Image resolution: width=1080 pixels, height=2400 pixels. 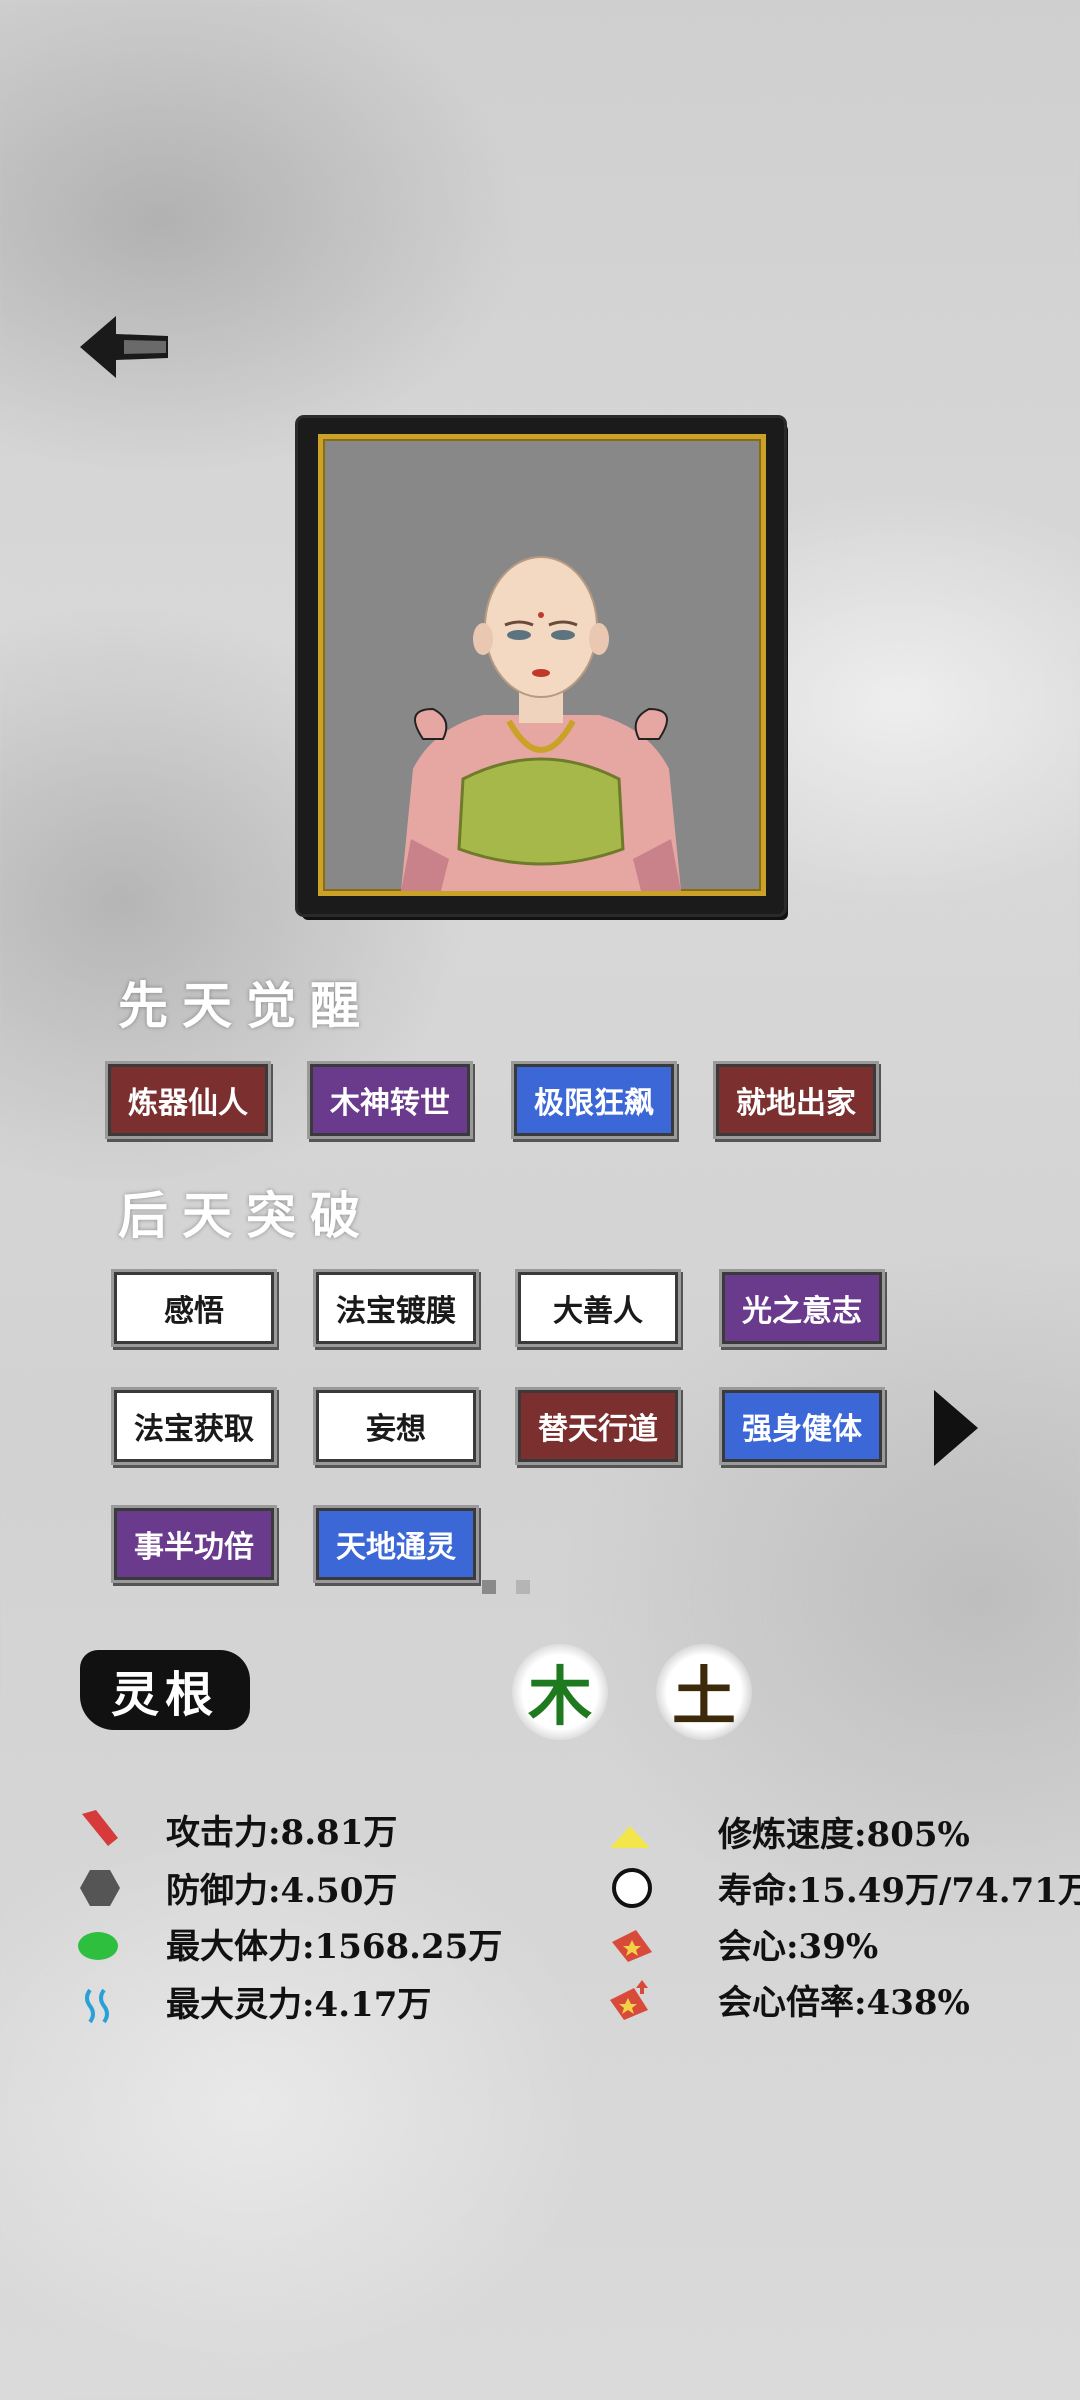 What do you see at coordinates (844, 2002) in the screenshot?
I see `stat-crit-multiplier: 会心倍率:438%` at bounding box center [844, 2002].